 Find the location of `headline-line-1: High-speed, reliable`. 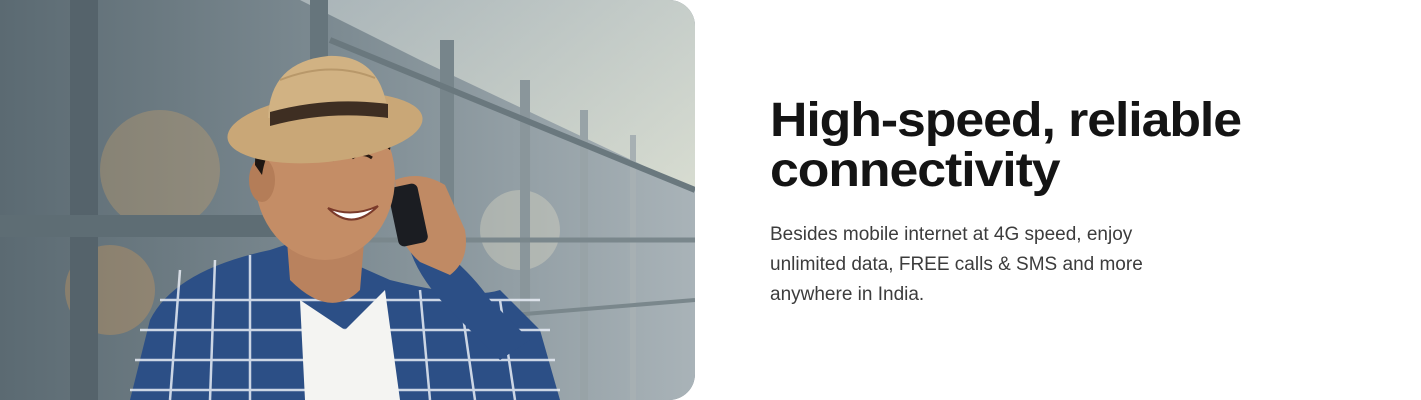

headline-line-1: High-speed, reliable is located at coordinates (1006, 120).